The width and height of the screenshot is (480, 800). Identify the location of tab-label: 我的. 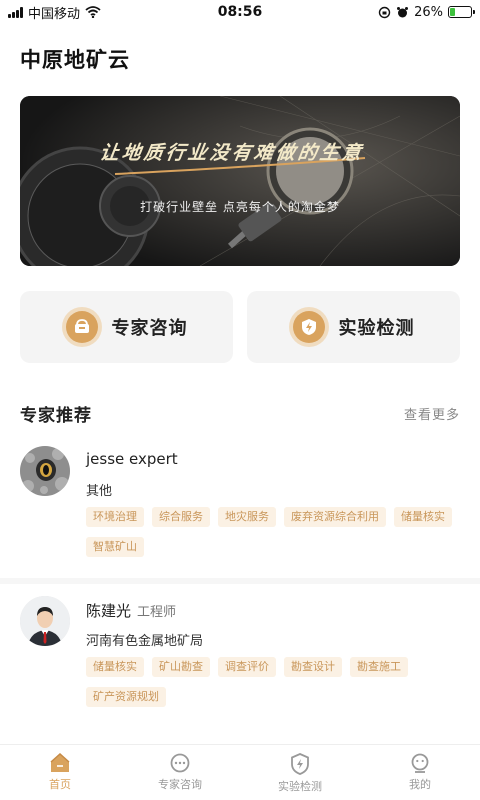
(420, 784).